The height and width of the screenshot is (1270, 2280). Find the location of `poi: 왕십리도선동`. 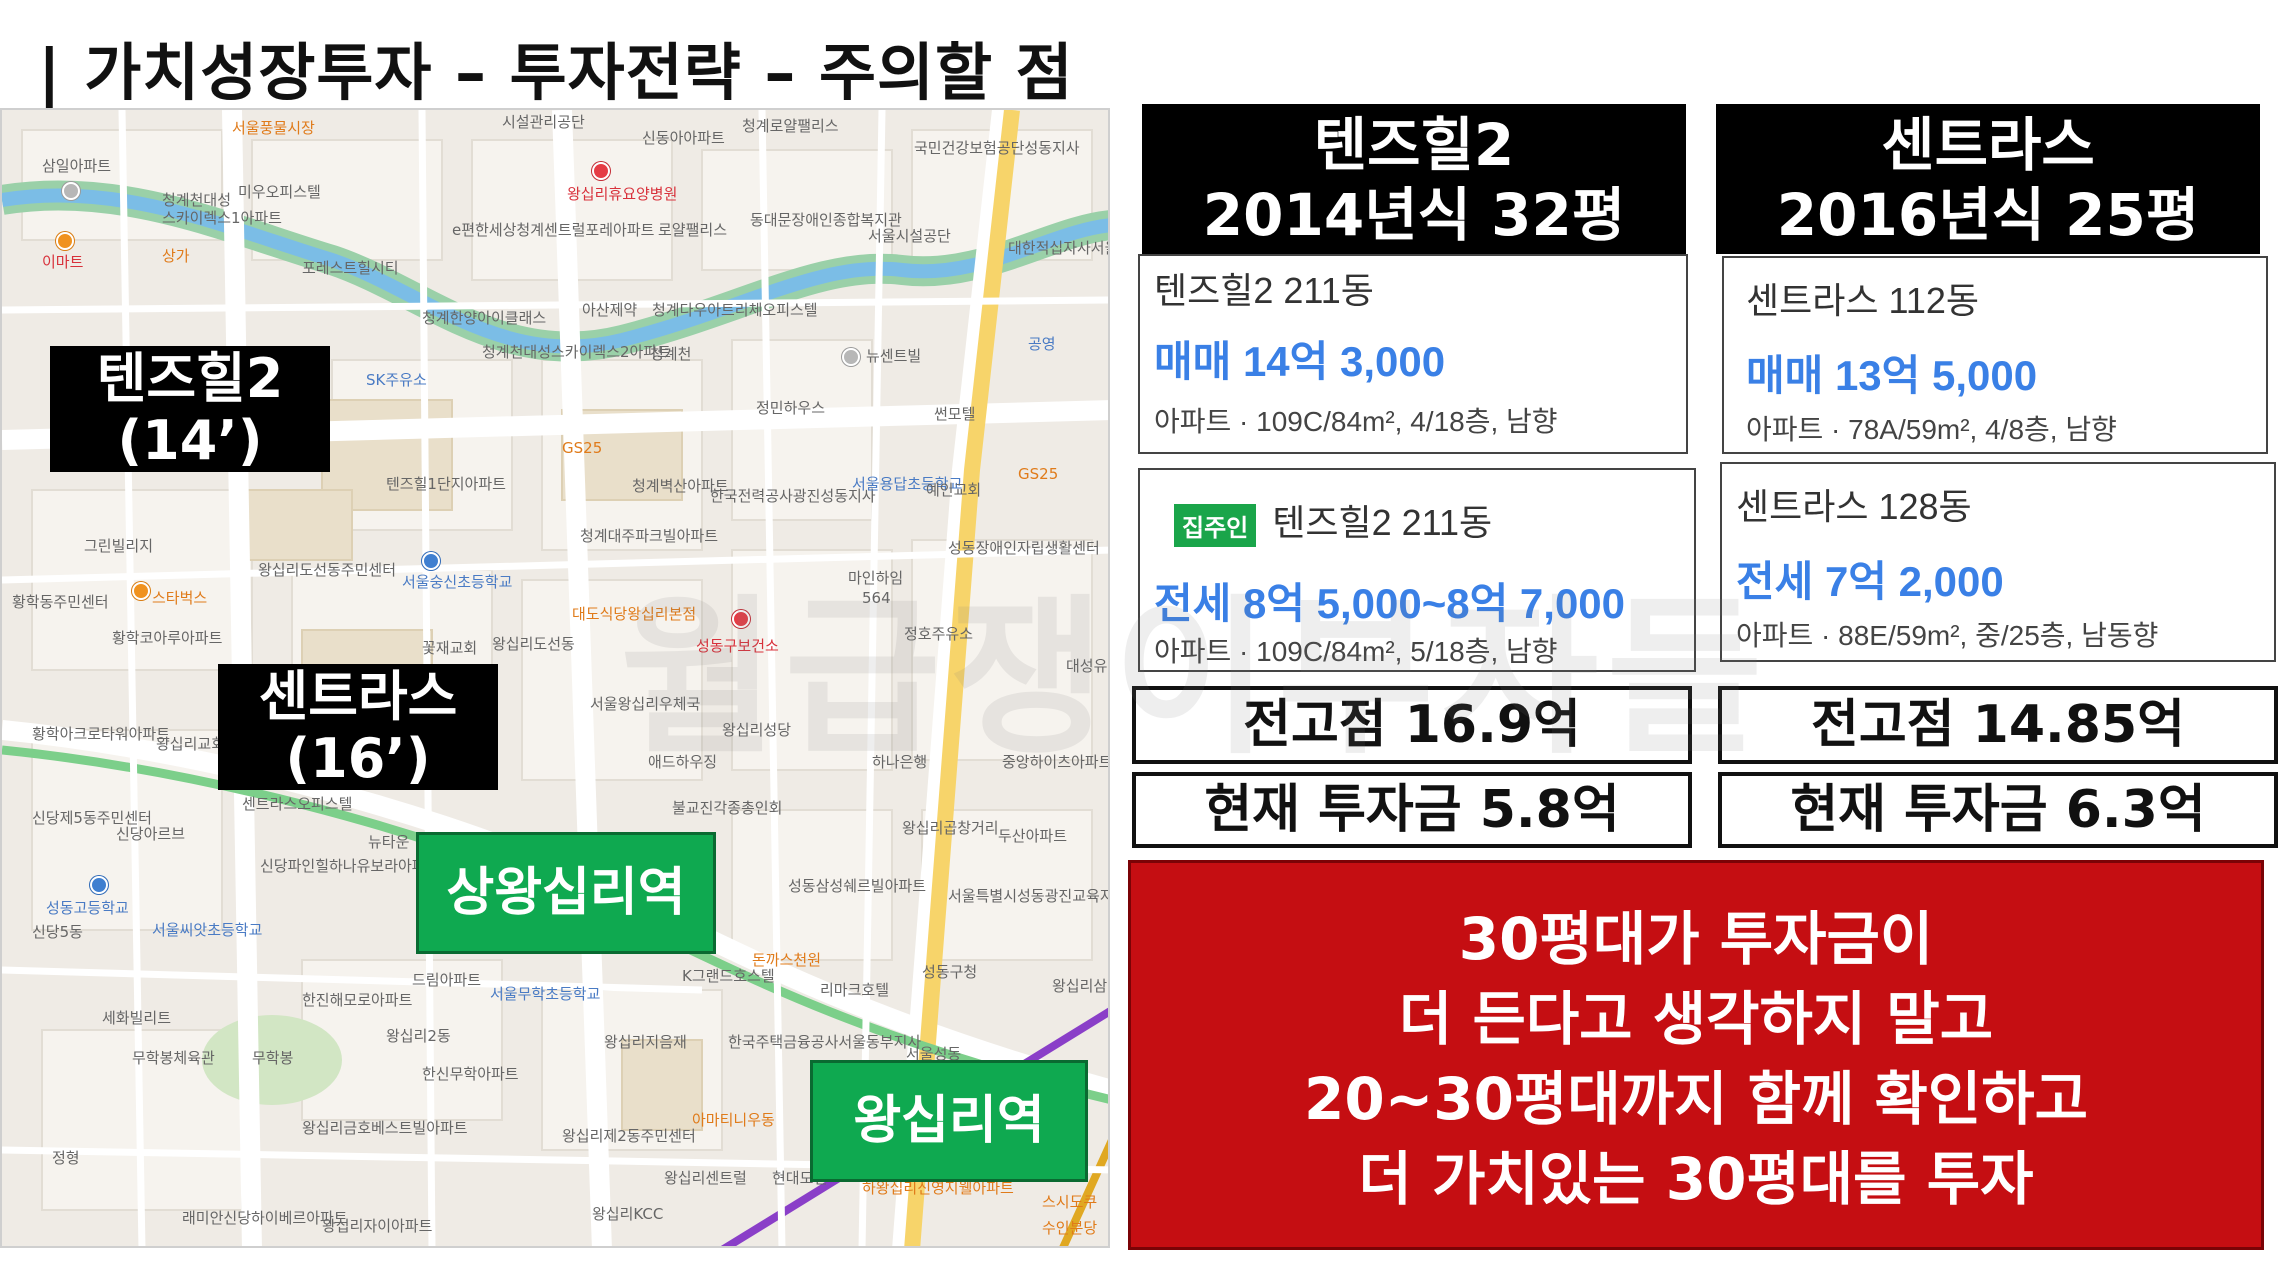

poi: 왕십리도선동 is located at coordinates (533, 644).